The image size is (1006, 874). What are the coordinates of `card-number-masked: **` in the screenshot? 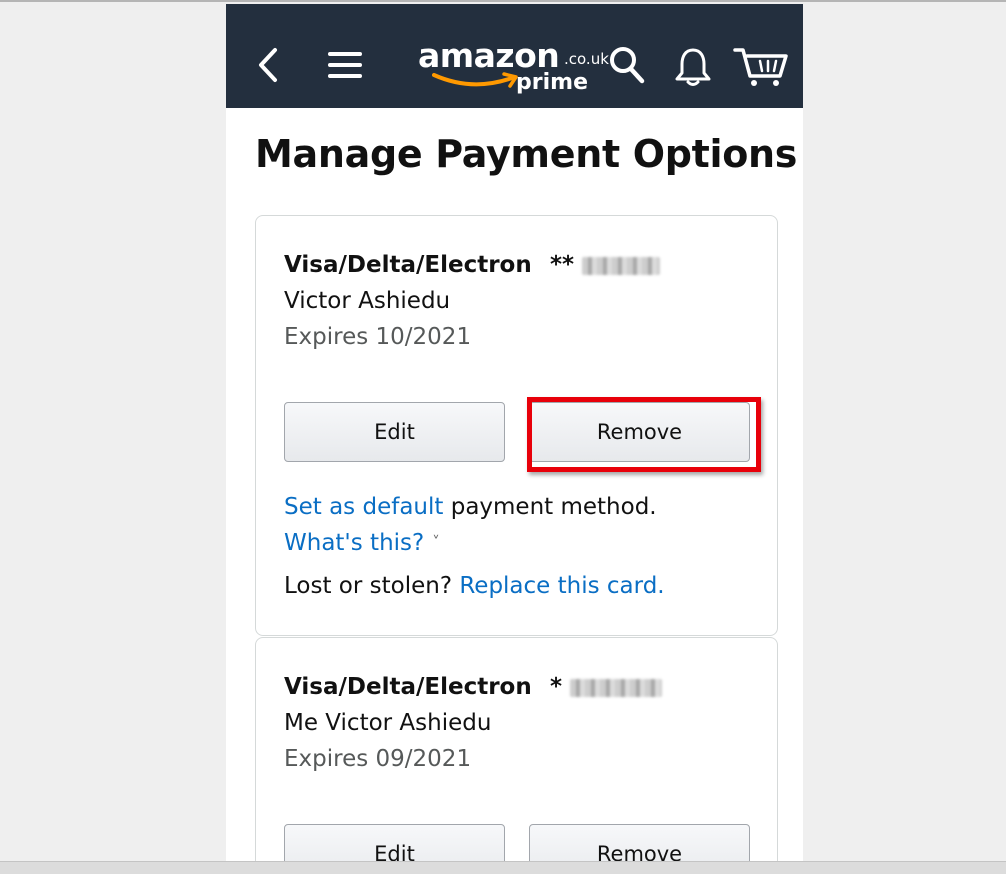 It's located at (605, 265).